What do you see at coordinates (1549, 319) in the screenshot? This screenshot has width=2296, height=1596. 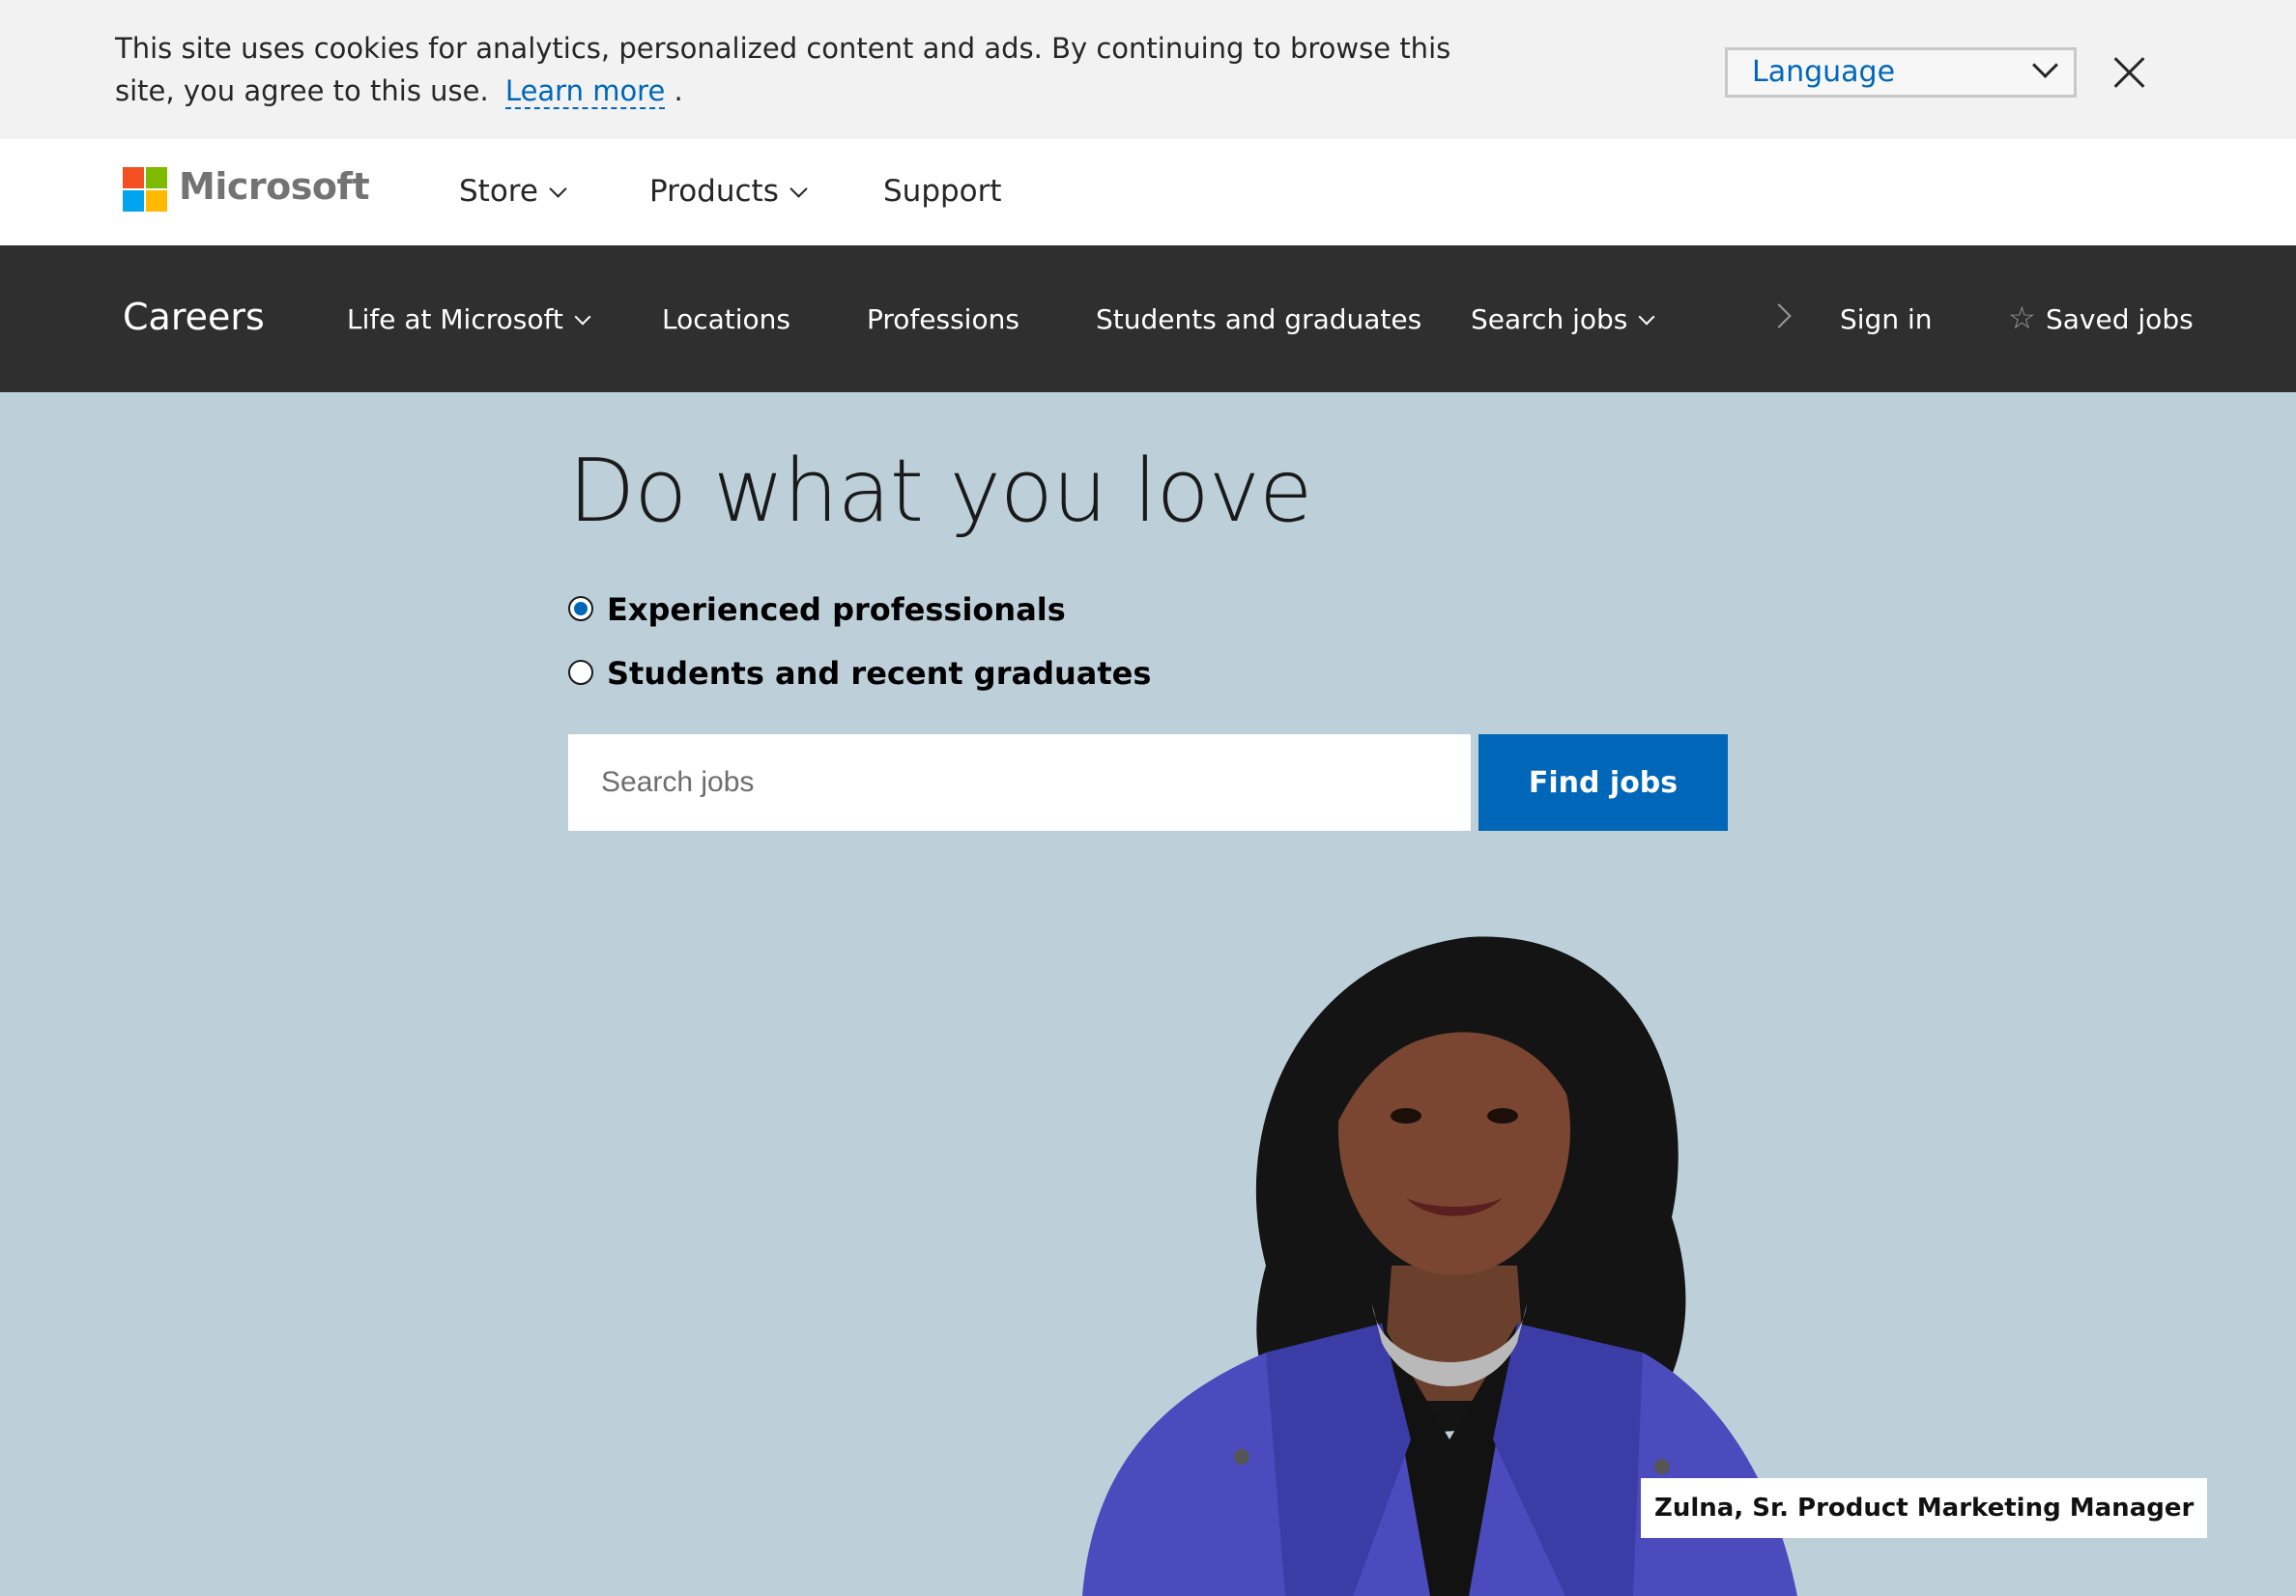 I see `careers-nav-label: Search jobs` at bounding box center [1549, 319].